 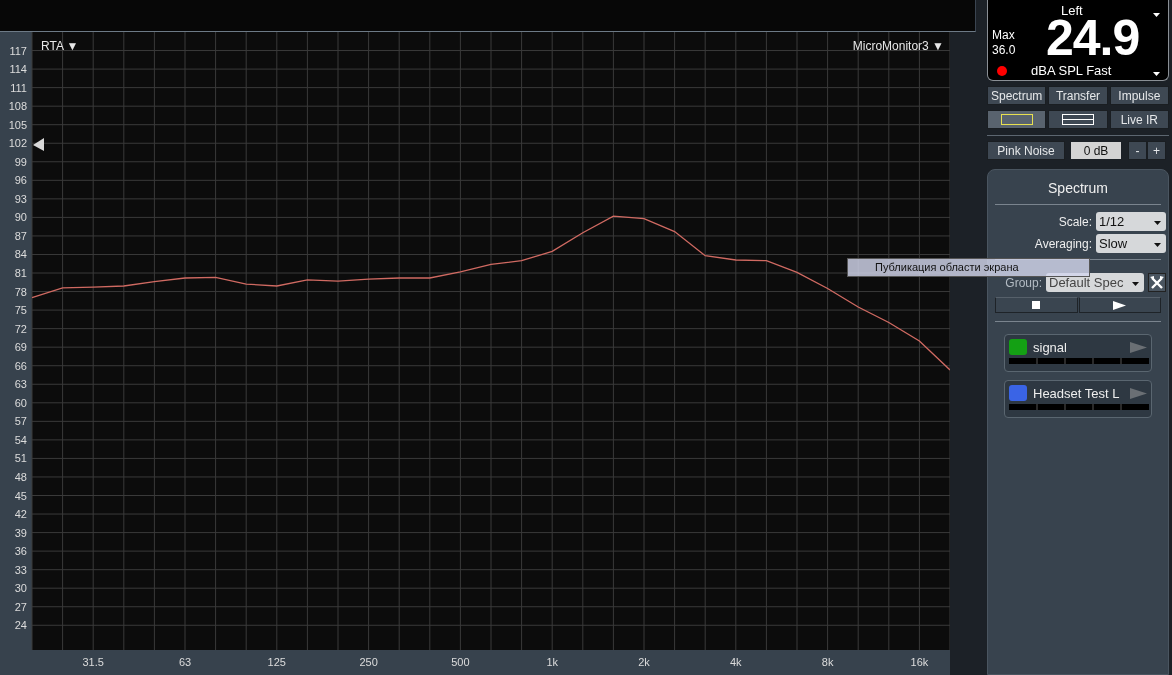 What do you see at coordinates (20, 310) in the screenshot?
I see `y-tick-label: 75` at bounding box center [20, 310].